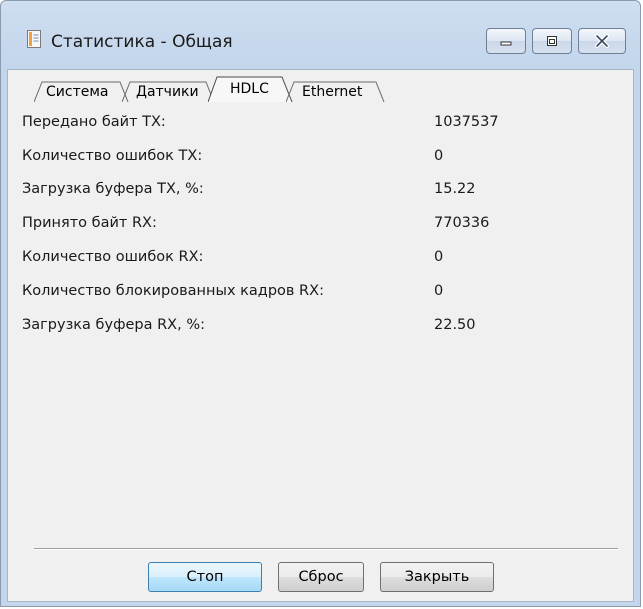 This screenshot has width=643, height=609. Describe the element at coordinates (173, 291) in the screenshot. I see `stat-label: Количество блокированных кадров RX:` at that location.